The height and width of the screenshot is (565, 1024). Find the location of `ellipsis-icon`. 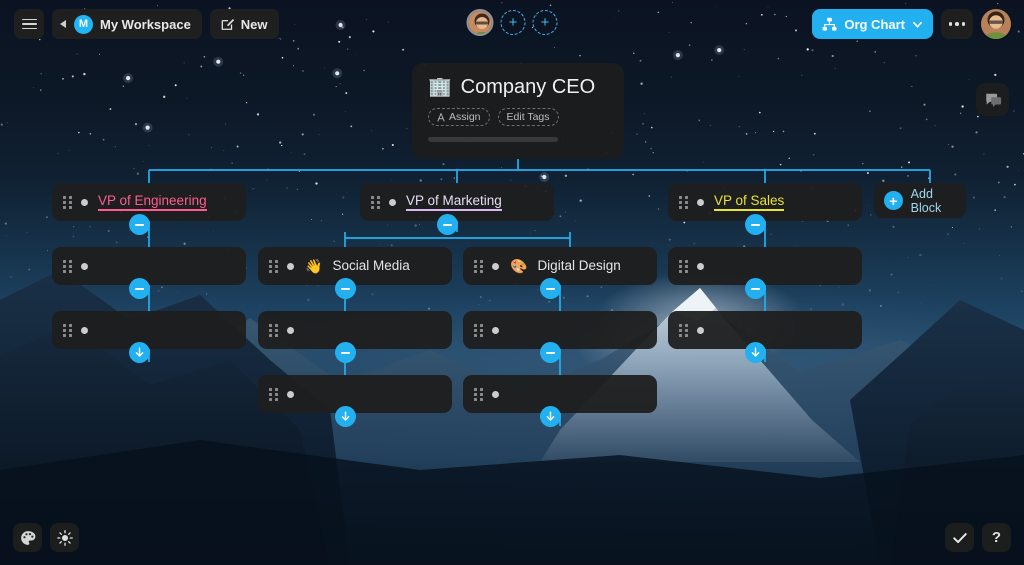

ellipsis-icon is located at coordinates (950, 24).